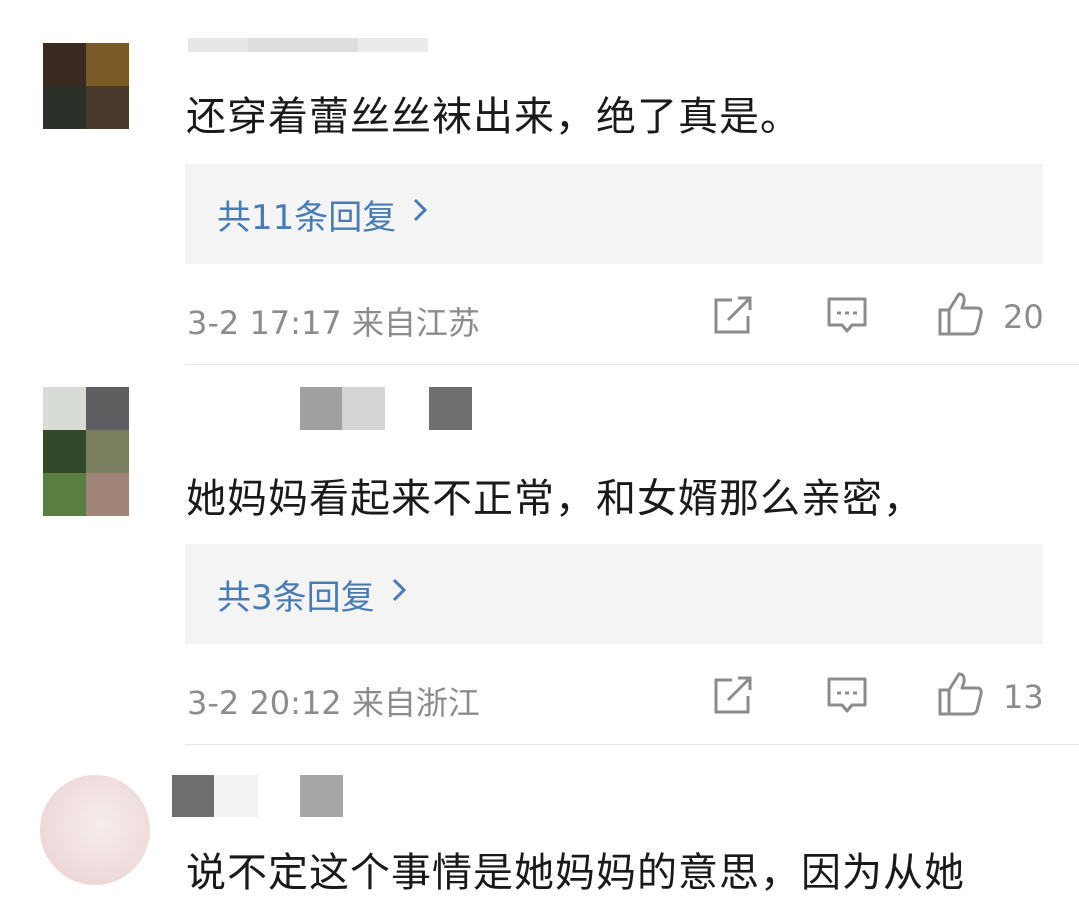  What do you see at coordinates (296, 597) in the screenshot?
I see `reply-count-label: 共3条回复` at bounding box center [296, 597].